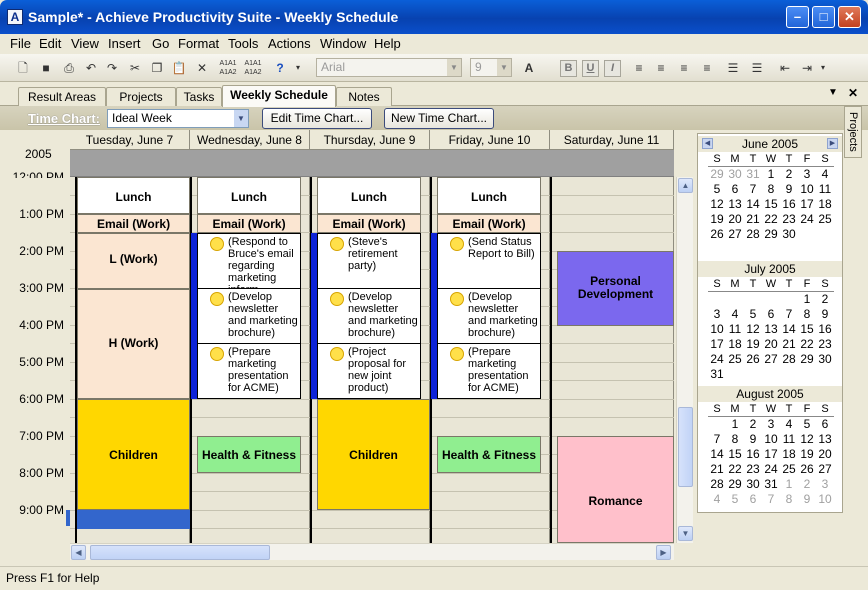  What do you see at coordinates (46, 68) in the screenshot?
I see `save-icon: ■` at bounding box center [46, 68].